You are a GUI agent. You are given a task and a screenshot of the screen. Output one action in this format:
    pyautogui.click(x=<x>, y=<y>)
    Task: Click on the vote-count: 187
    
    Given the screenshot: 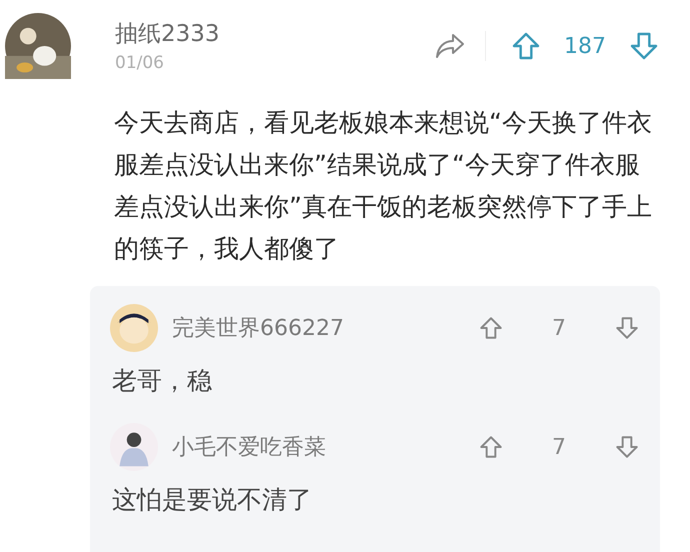 What is the action you would take?
    pyautogui.click(x=585, y=46)
    